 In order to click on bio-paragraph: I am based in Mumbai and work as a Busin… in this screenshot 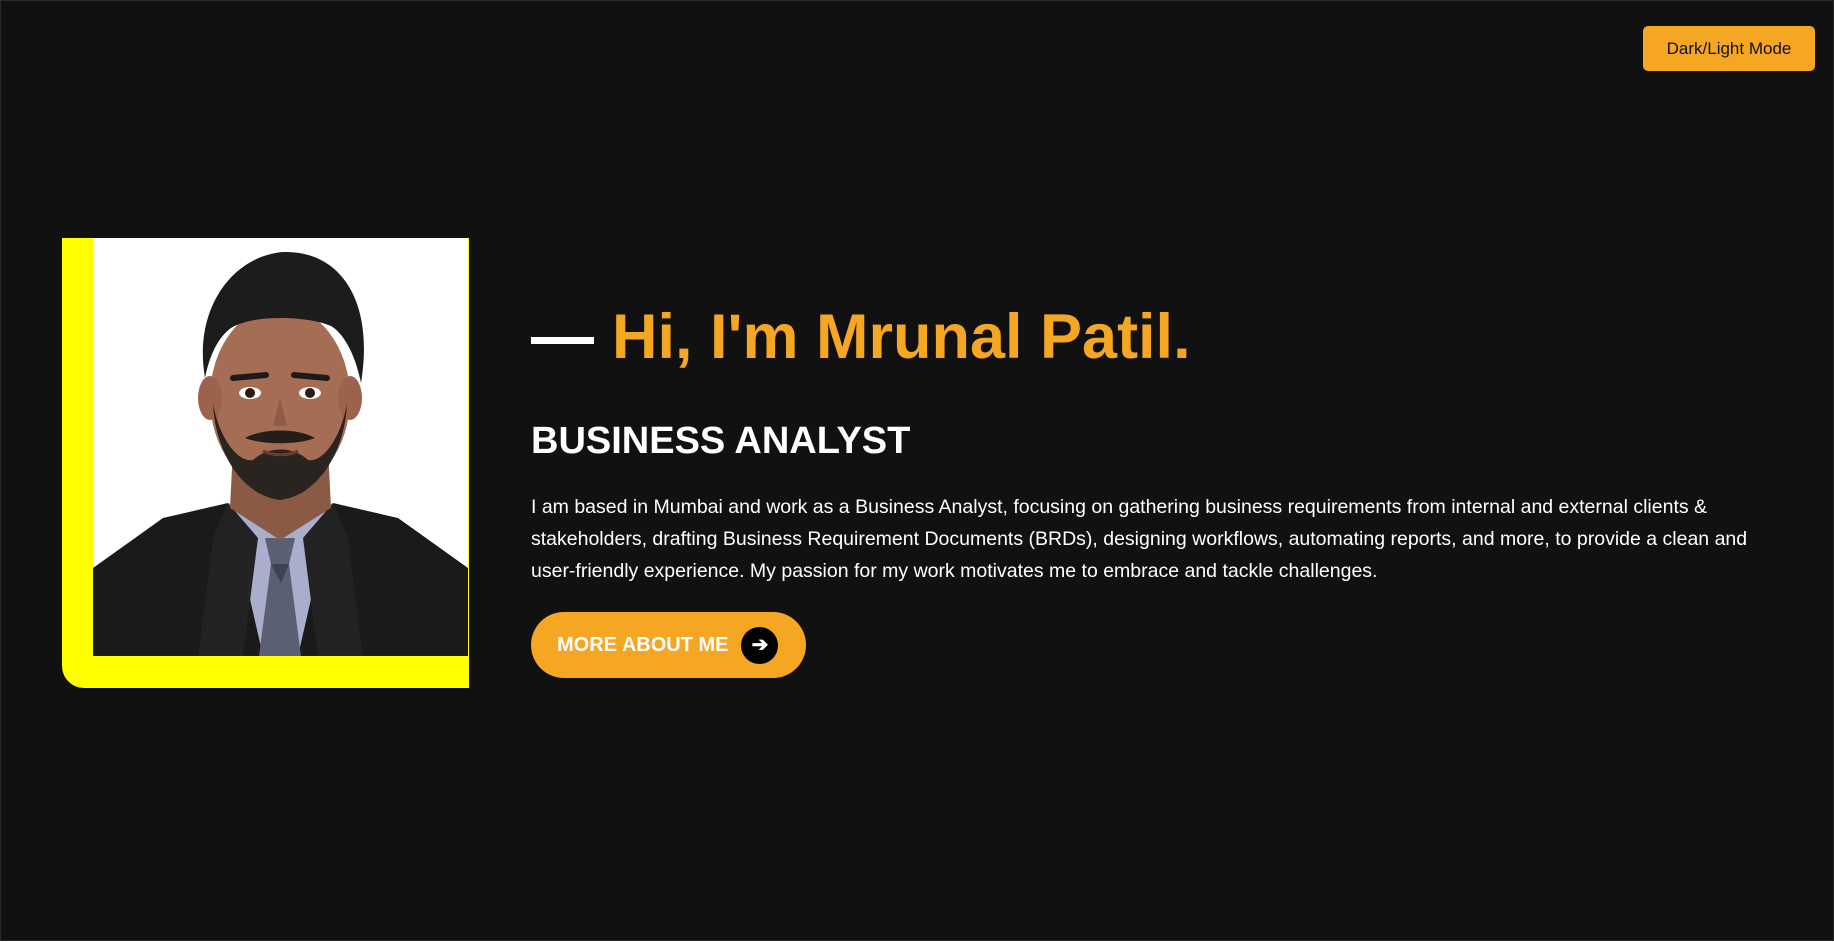, I will do `click(1139, 539)`.